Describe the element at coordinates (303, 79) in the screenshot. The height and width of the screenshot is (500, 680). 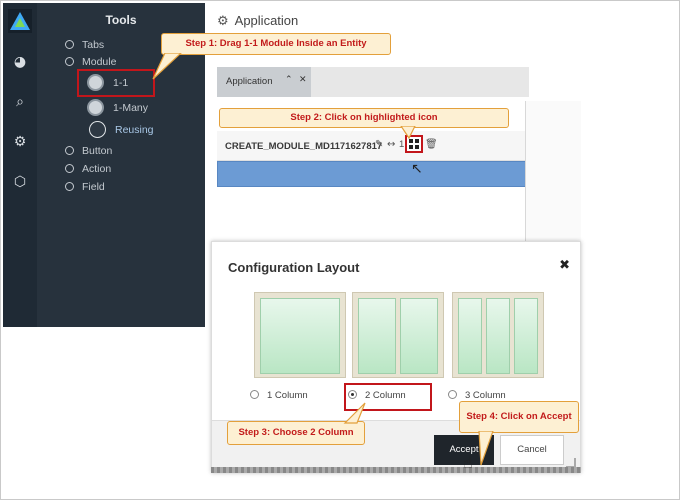
I see `close-icon: ✕` at that location.